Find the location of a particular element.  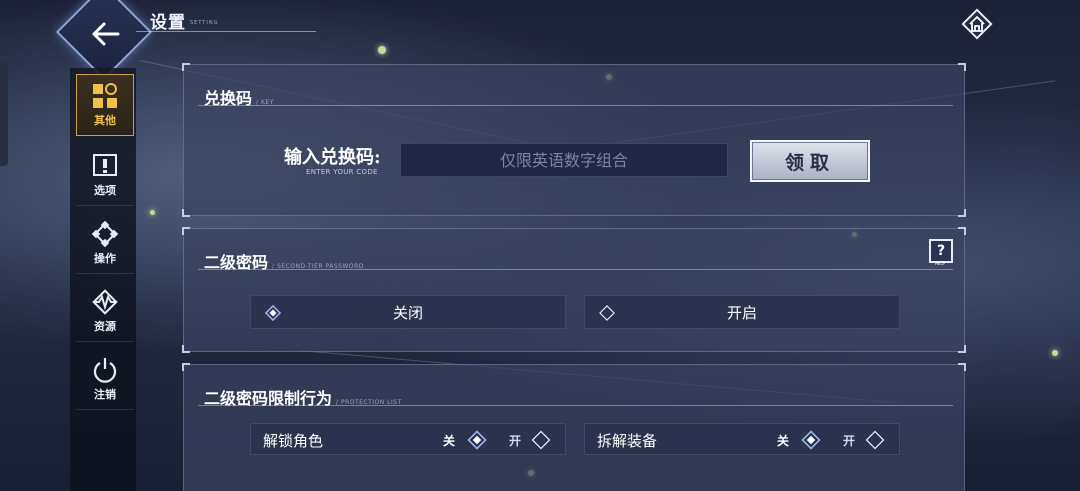

home-button is located at coordinates (977, 24).